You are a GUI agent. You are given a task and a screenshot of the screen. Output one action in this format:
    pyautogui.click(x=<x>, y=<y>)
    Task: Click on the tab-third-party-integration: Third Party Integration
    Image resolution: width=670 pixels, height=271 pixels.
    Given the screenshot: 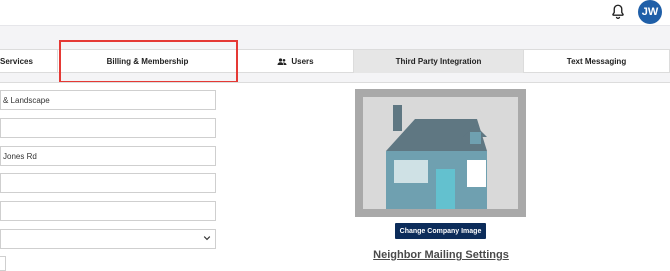 What is the action you would take?
    pyautogui.click(x=439, y=61)
    